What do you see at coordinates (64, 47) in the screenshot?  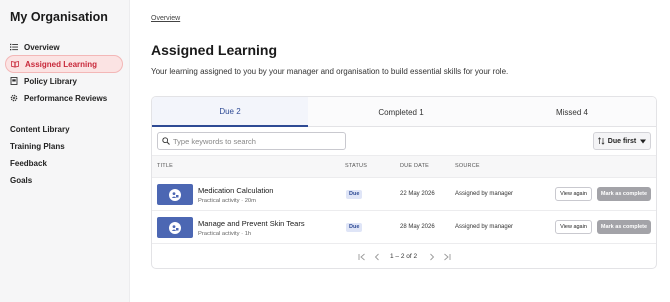 I see `sidebar-item-overview: Overview` at bounding box center [64, 47].